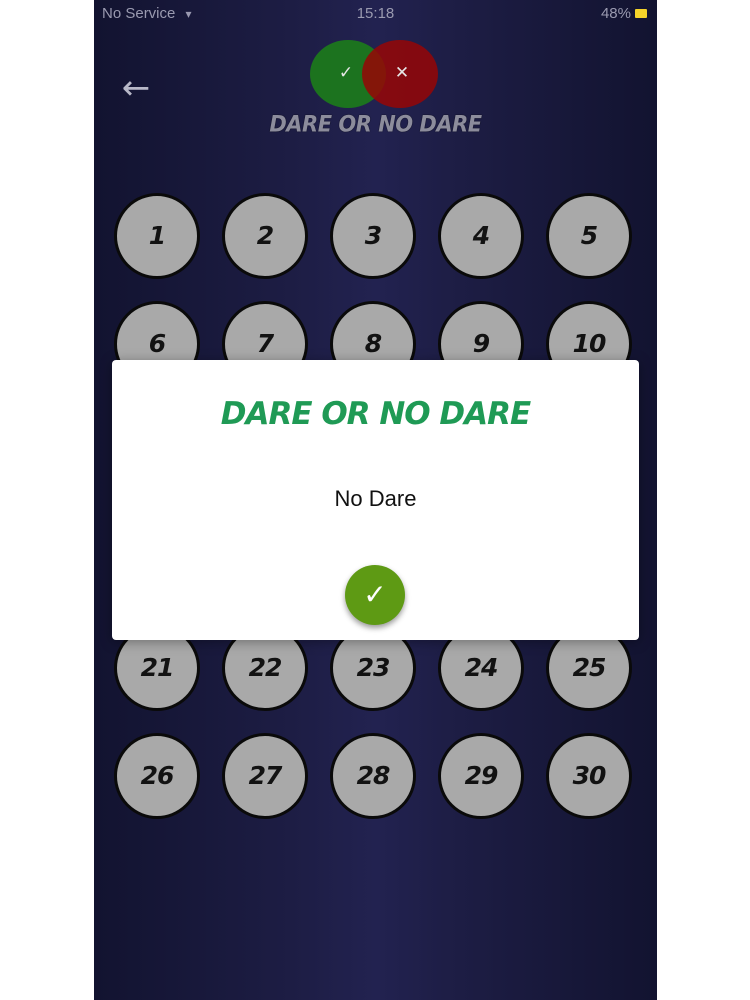 The width and height of the screenshot is (750, 1000). What do you see at coordinates (615, 13) in the screenshot?
I see `battery-percent: 48%` at bounding box center [615, 13].